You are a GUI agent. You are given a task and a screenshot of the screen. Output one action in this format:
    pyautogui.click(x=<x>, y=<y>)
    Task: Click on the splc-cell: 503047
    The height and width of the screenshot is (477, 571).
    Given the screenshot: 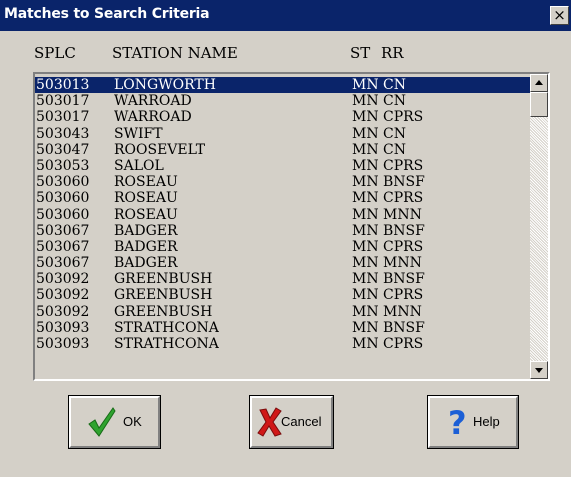 What is the action you would take?
    pyautogui.click(x=63, y=149)
    